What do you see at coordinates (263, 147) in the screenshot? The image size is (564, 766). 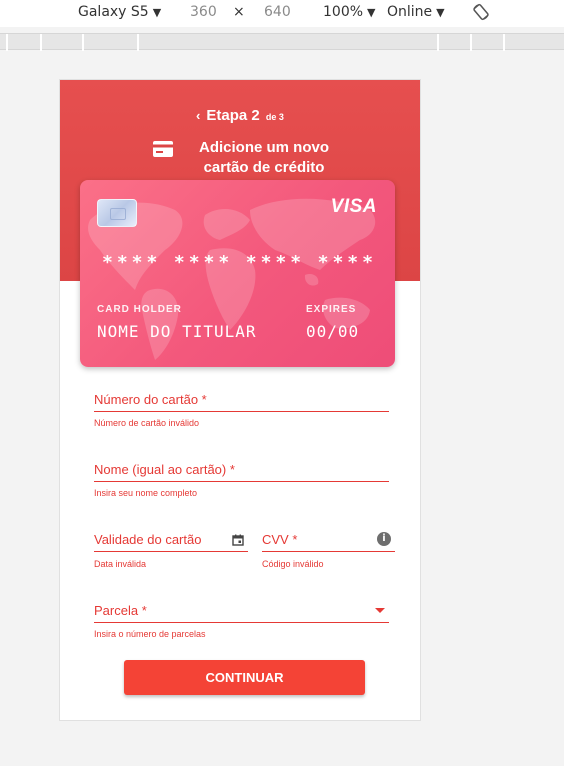 I see `title-line-1: Adicione um novo` at bounding box center [263, 147].